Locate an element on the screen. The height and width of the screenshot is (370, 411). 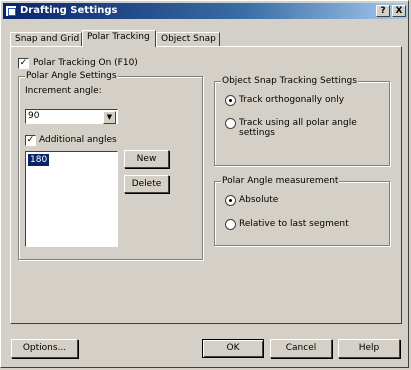
tab-snap-and-grid: Snap and Grid is located at coordinates (46, 39).